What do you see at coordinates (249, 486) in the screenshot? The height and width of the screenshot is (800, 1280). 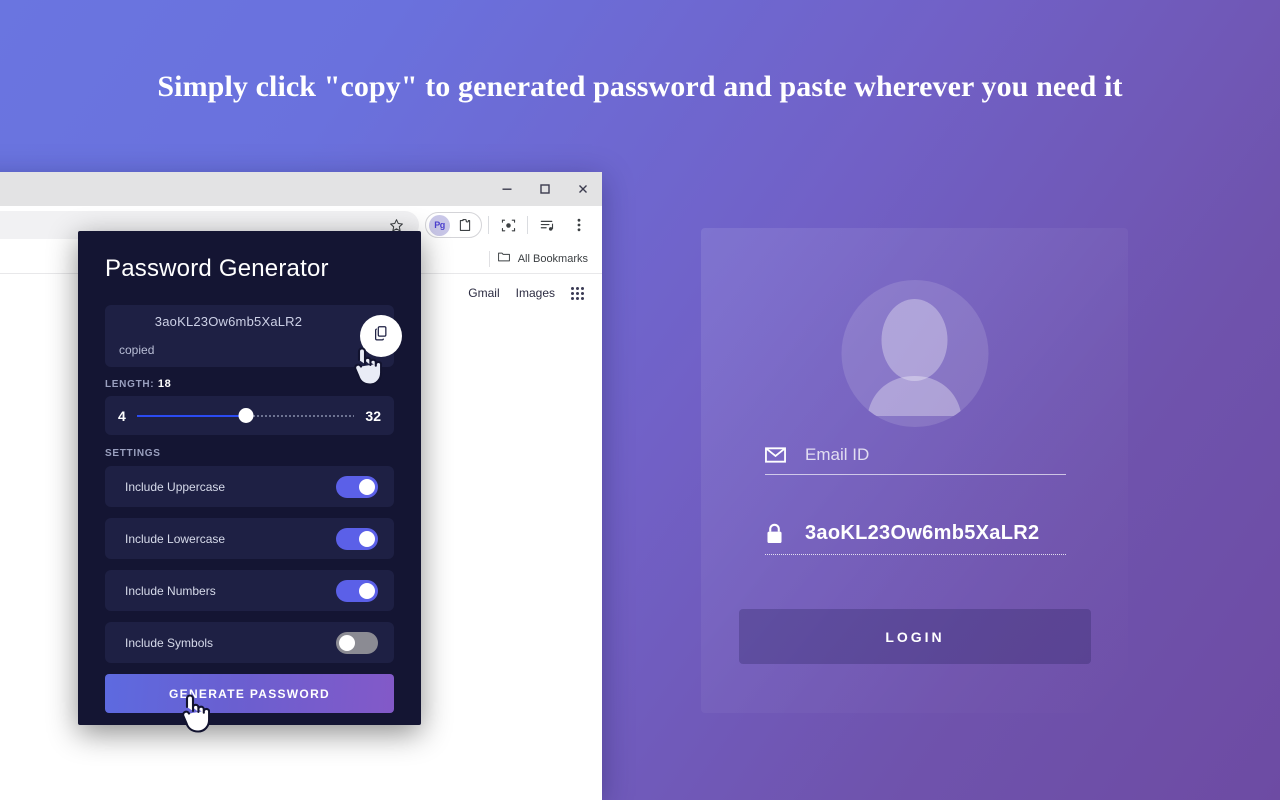 I see `option-include-uppercase: Include Uppercase` at bounding box center [249, 486].